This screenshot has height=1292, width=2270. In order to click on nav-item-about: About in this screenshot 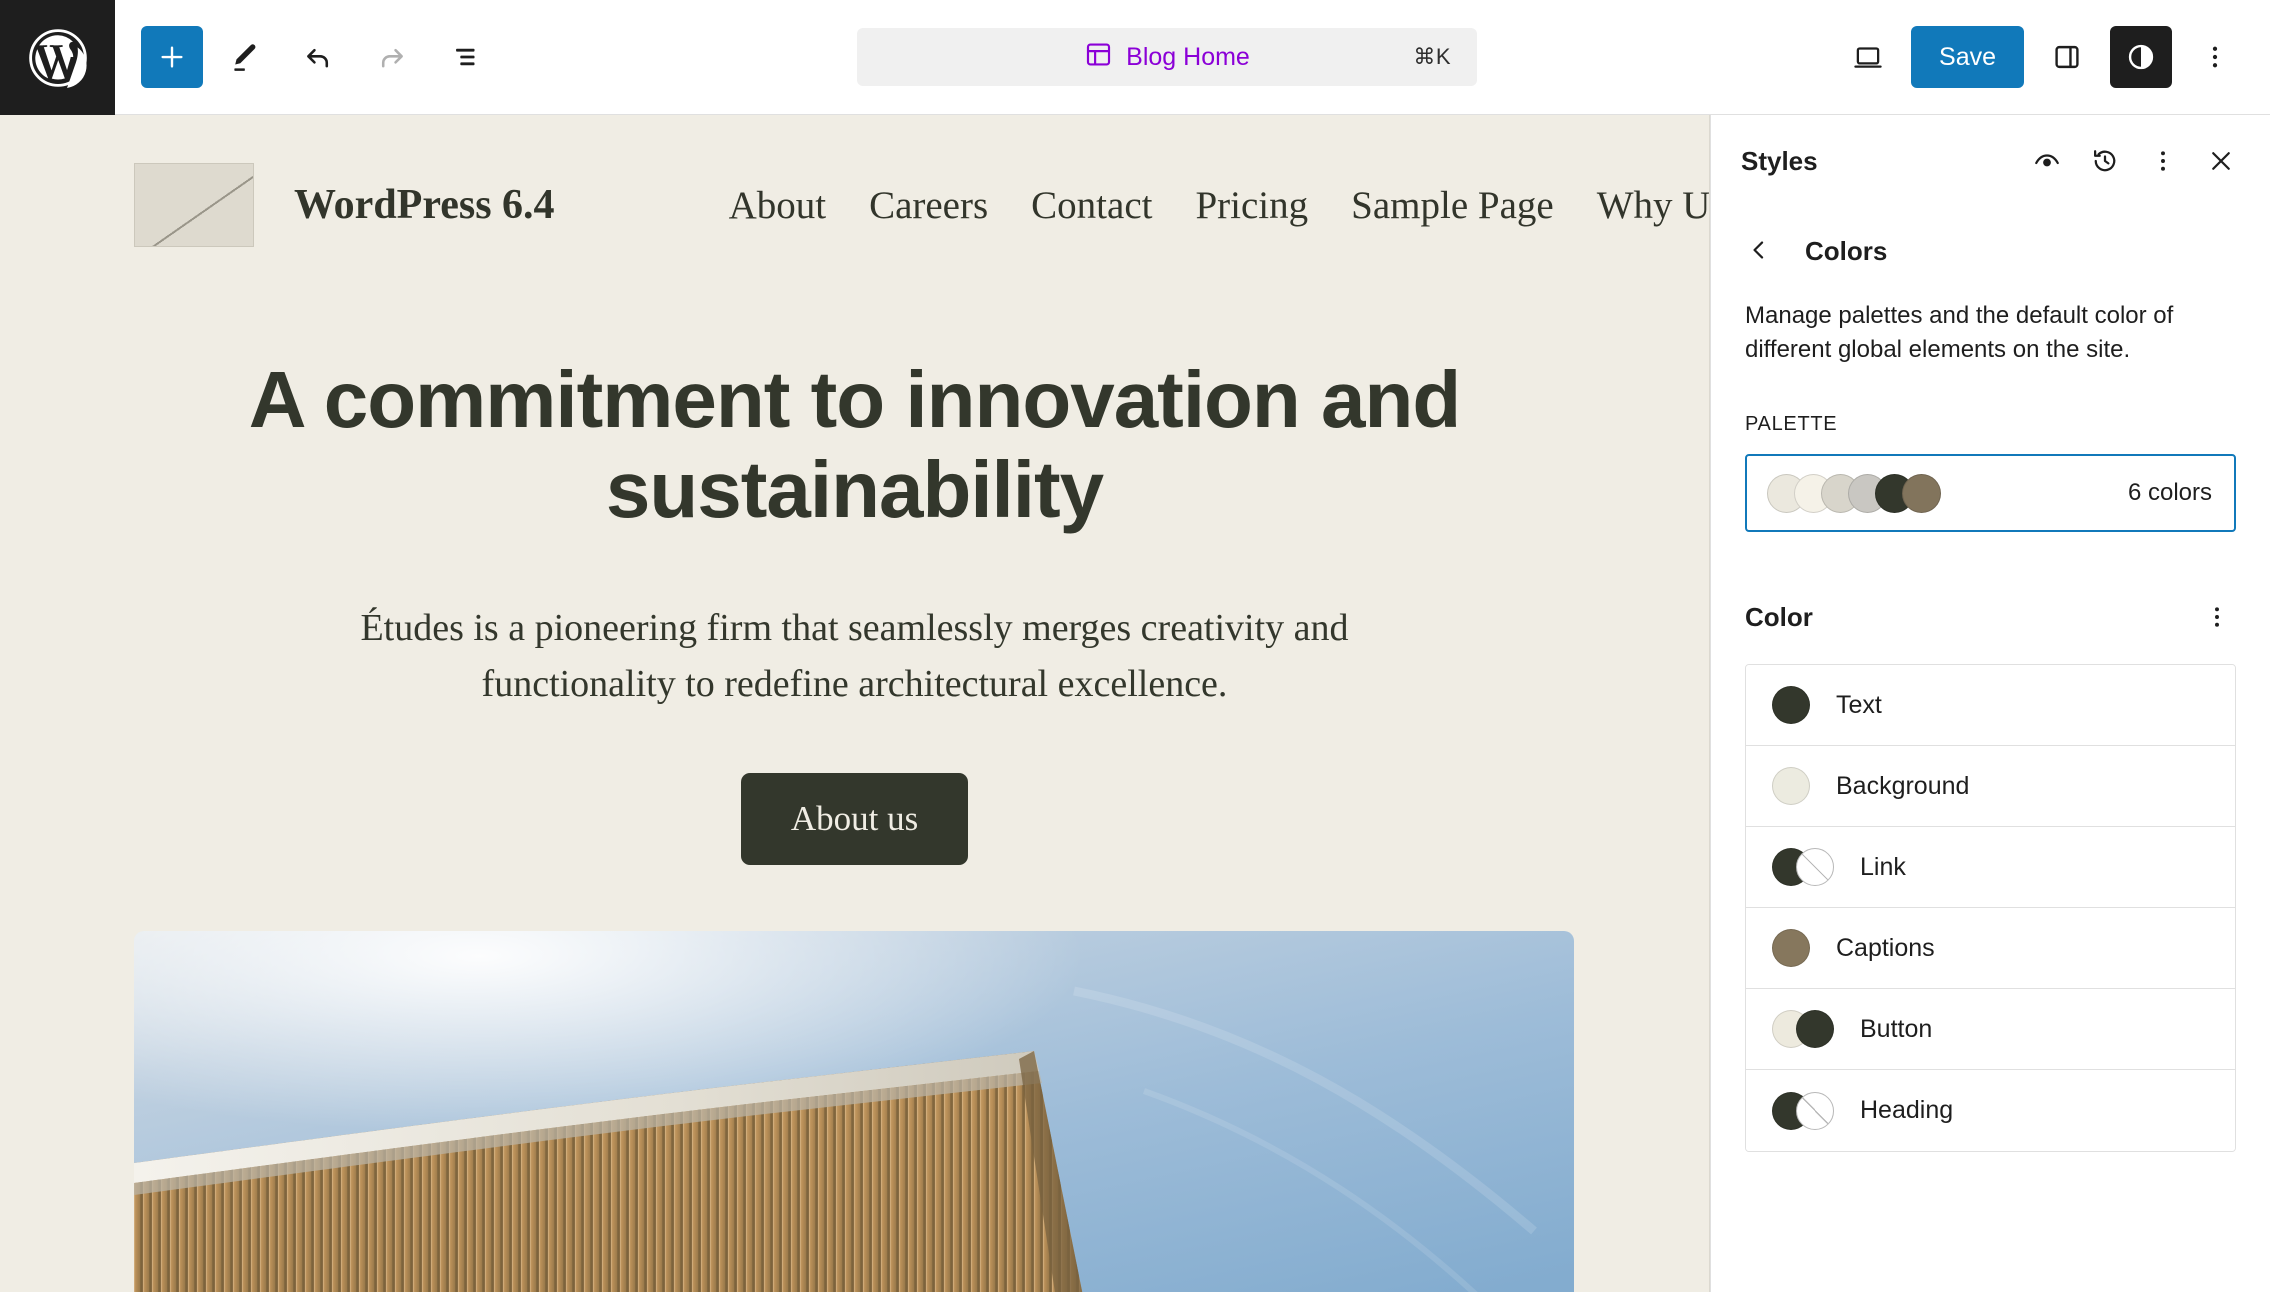, I will do `click(778, 205)`.